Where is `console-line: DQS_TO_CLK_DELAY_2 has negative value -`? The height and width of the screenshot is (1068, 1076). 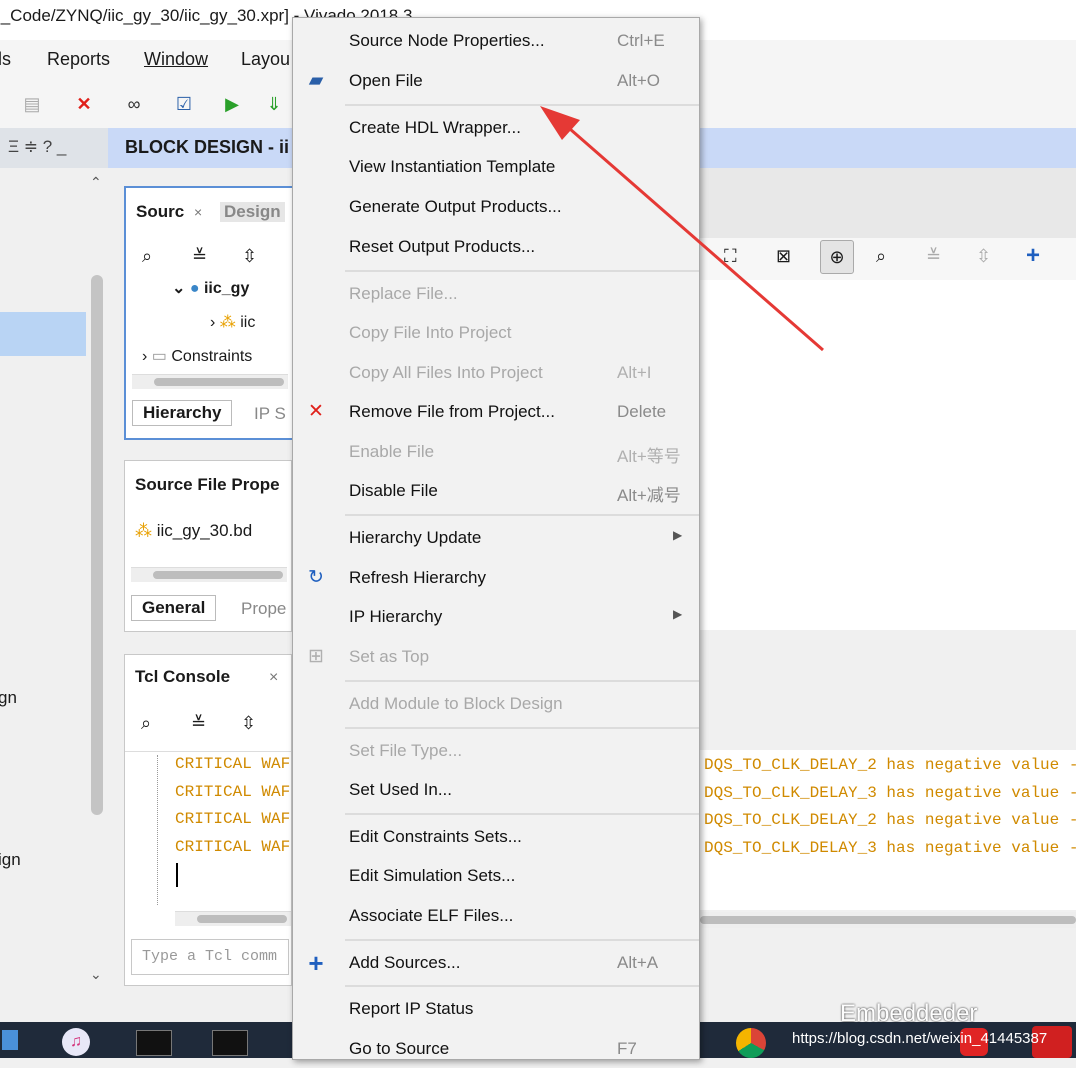
console-line: DQS_TO_CLK_DELAY_2 has negative value - is located at coordinates (890, 765).